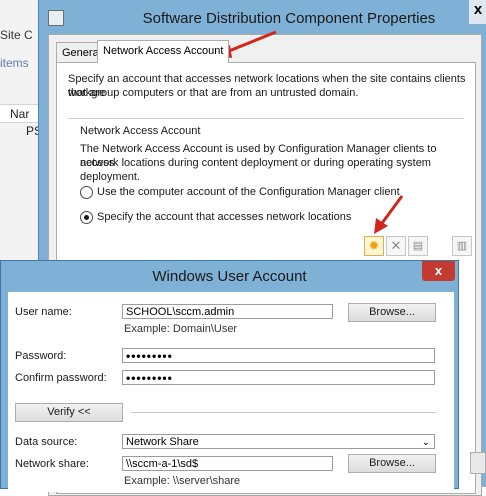 The image size is (486, 496). What do you see at coordinates (69, 412) in the screenshot?
I see `verify-button: Verify <<` at bounding box center [69, 412].